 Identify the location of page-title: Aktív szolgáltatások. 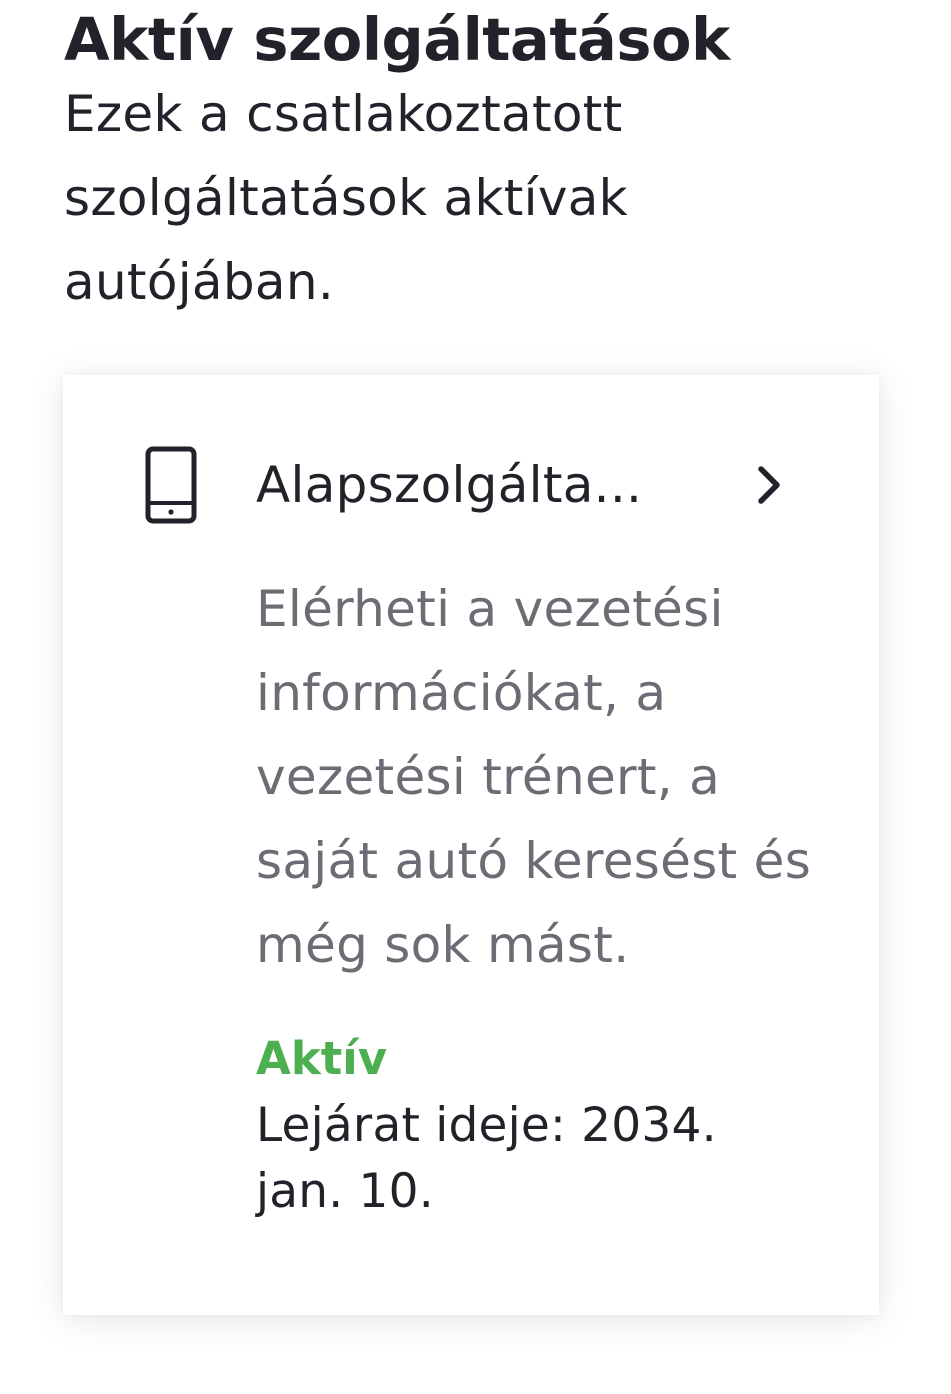
(397, 39).